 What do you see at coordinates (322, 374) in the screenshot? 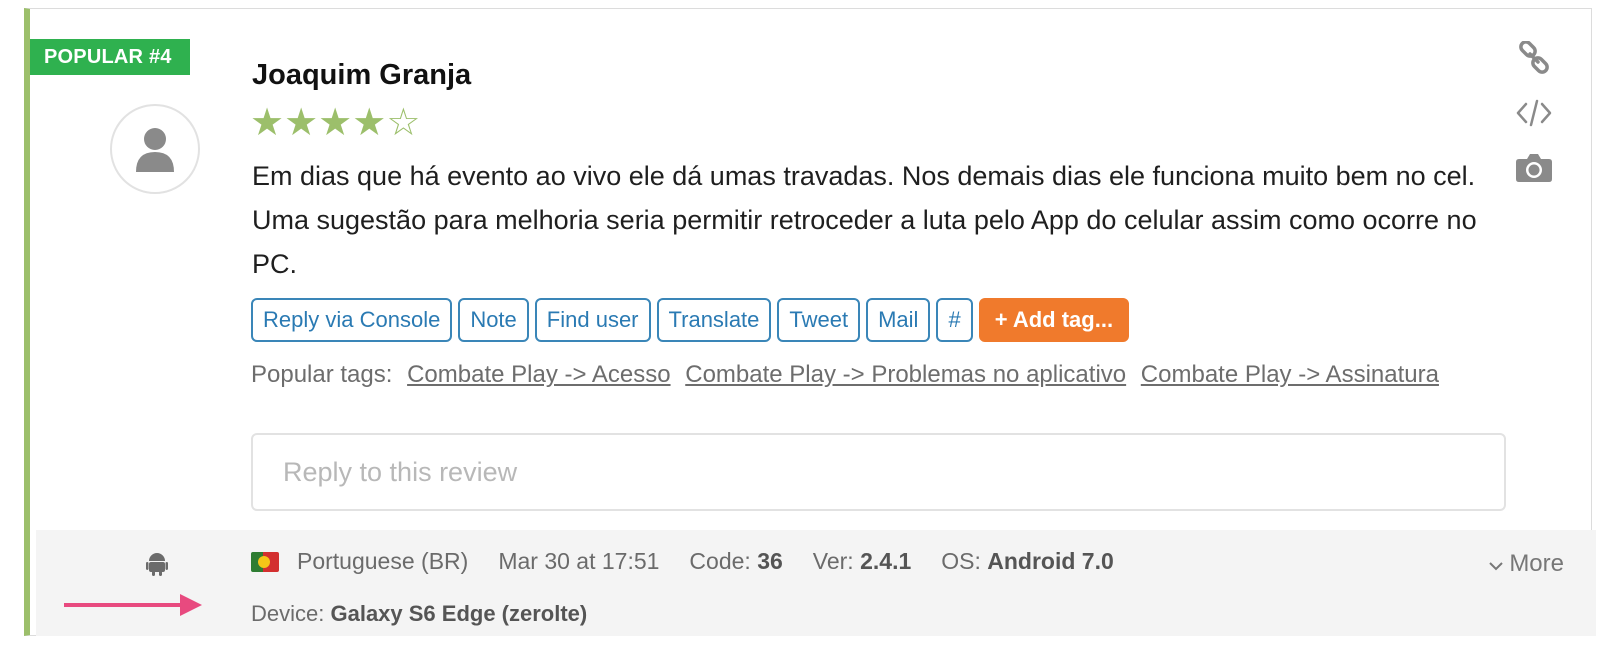
I see `popular-tags-label: Popular tags:` at bounding box center [322, 374].